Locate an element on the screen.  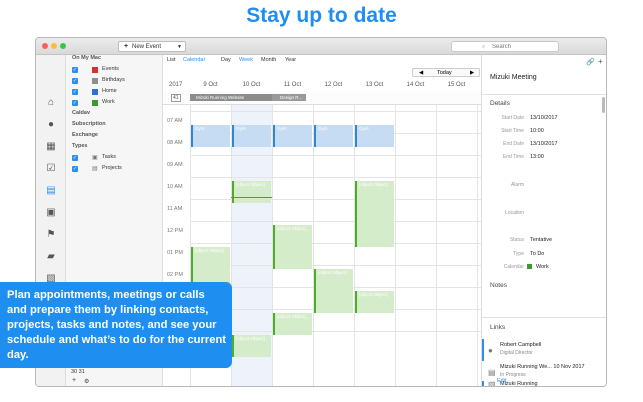
work-color-swatch is located at coordinates (529, 266).